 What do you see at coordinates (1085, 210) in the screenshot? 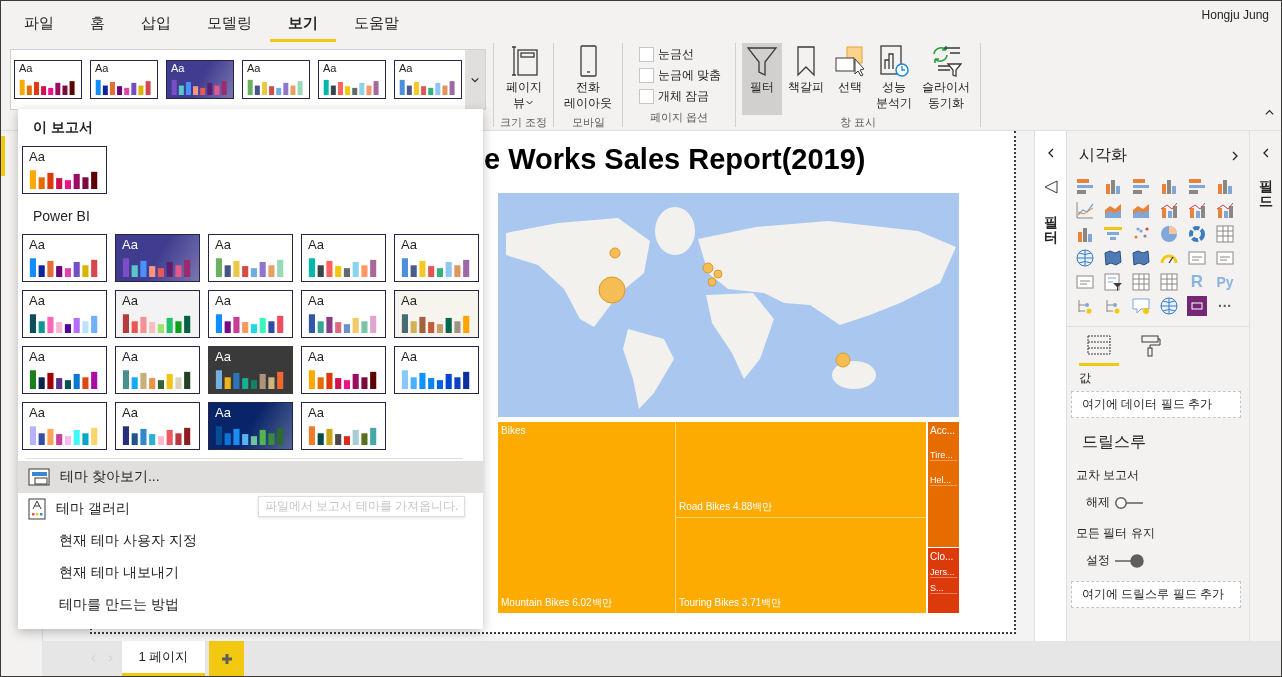
I see `line-chart-icon` at bounding box center [1085, 210].